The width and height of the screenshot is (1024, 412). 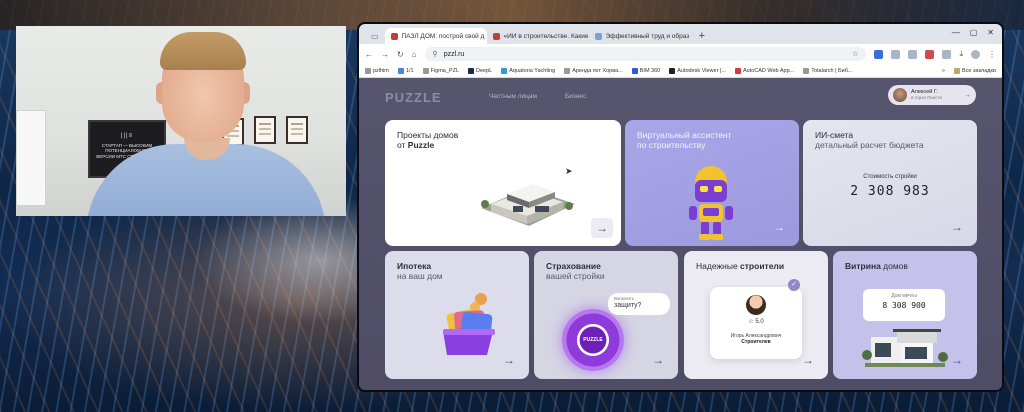 I want to click on nav-business: Бизнес, so click(x=575, y=96).